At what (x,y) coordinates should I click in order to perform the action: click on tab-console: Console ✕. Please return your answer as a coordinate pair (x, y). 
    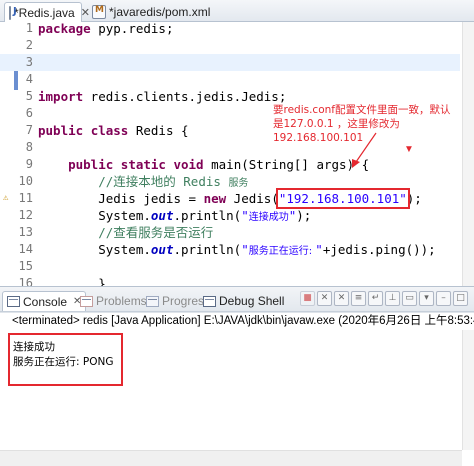
    Looking at the image, I should click on (44, 301).